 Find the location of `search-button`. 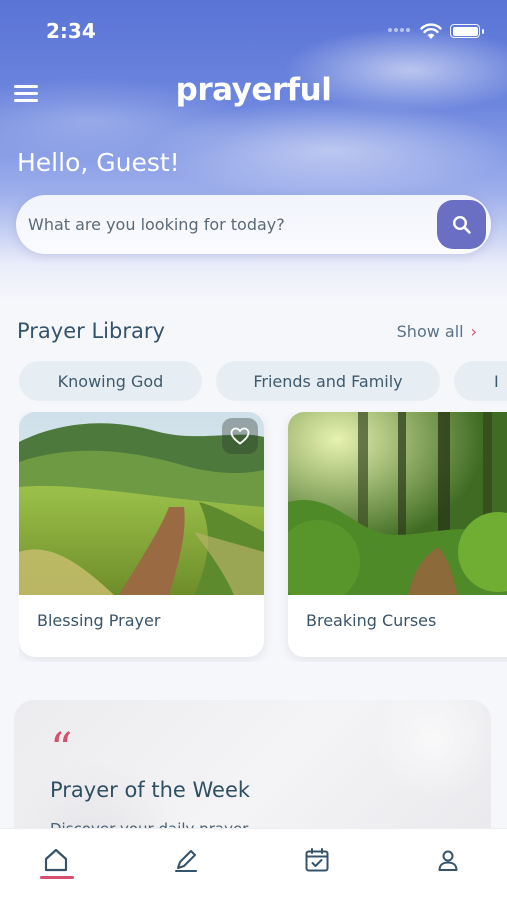

search-button is located at coordinates (461, 224).